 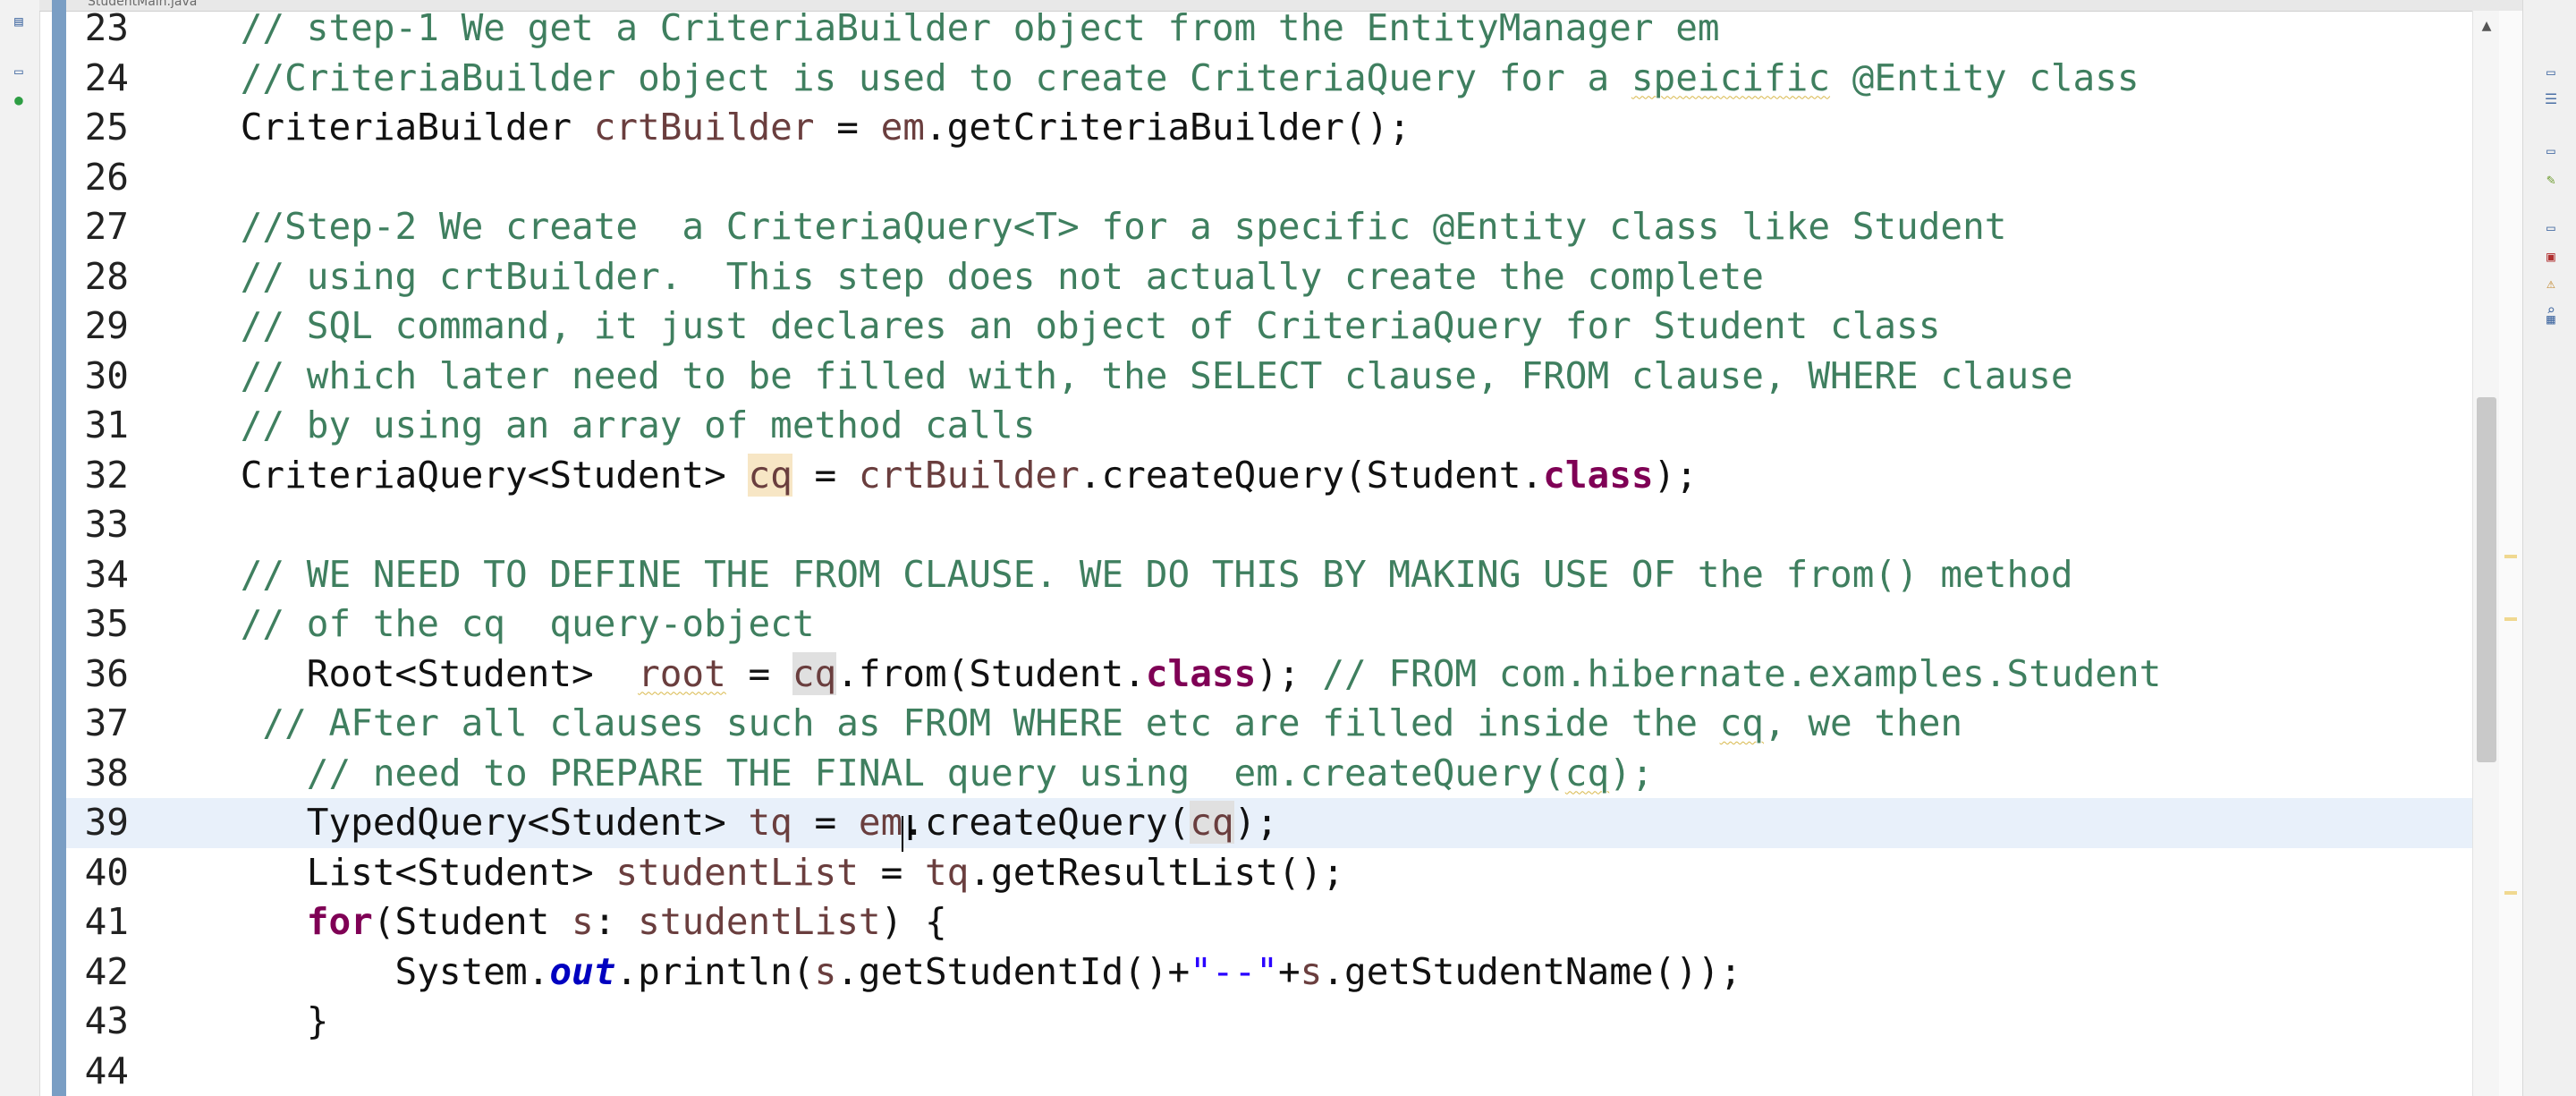 What do you see at coordinates (1269, 525) in the screenshot?
I see `code-line: 33` at bounding box center [1269, 525].